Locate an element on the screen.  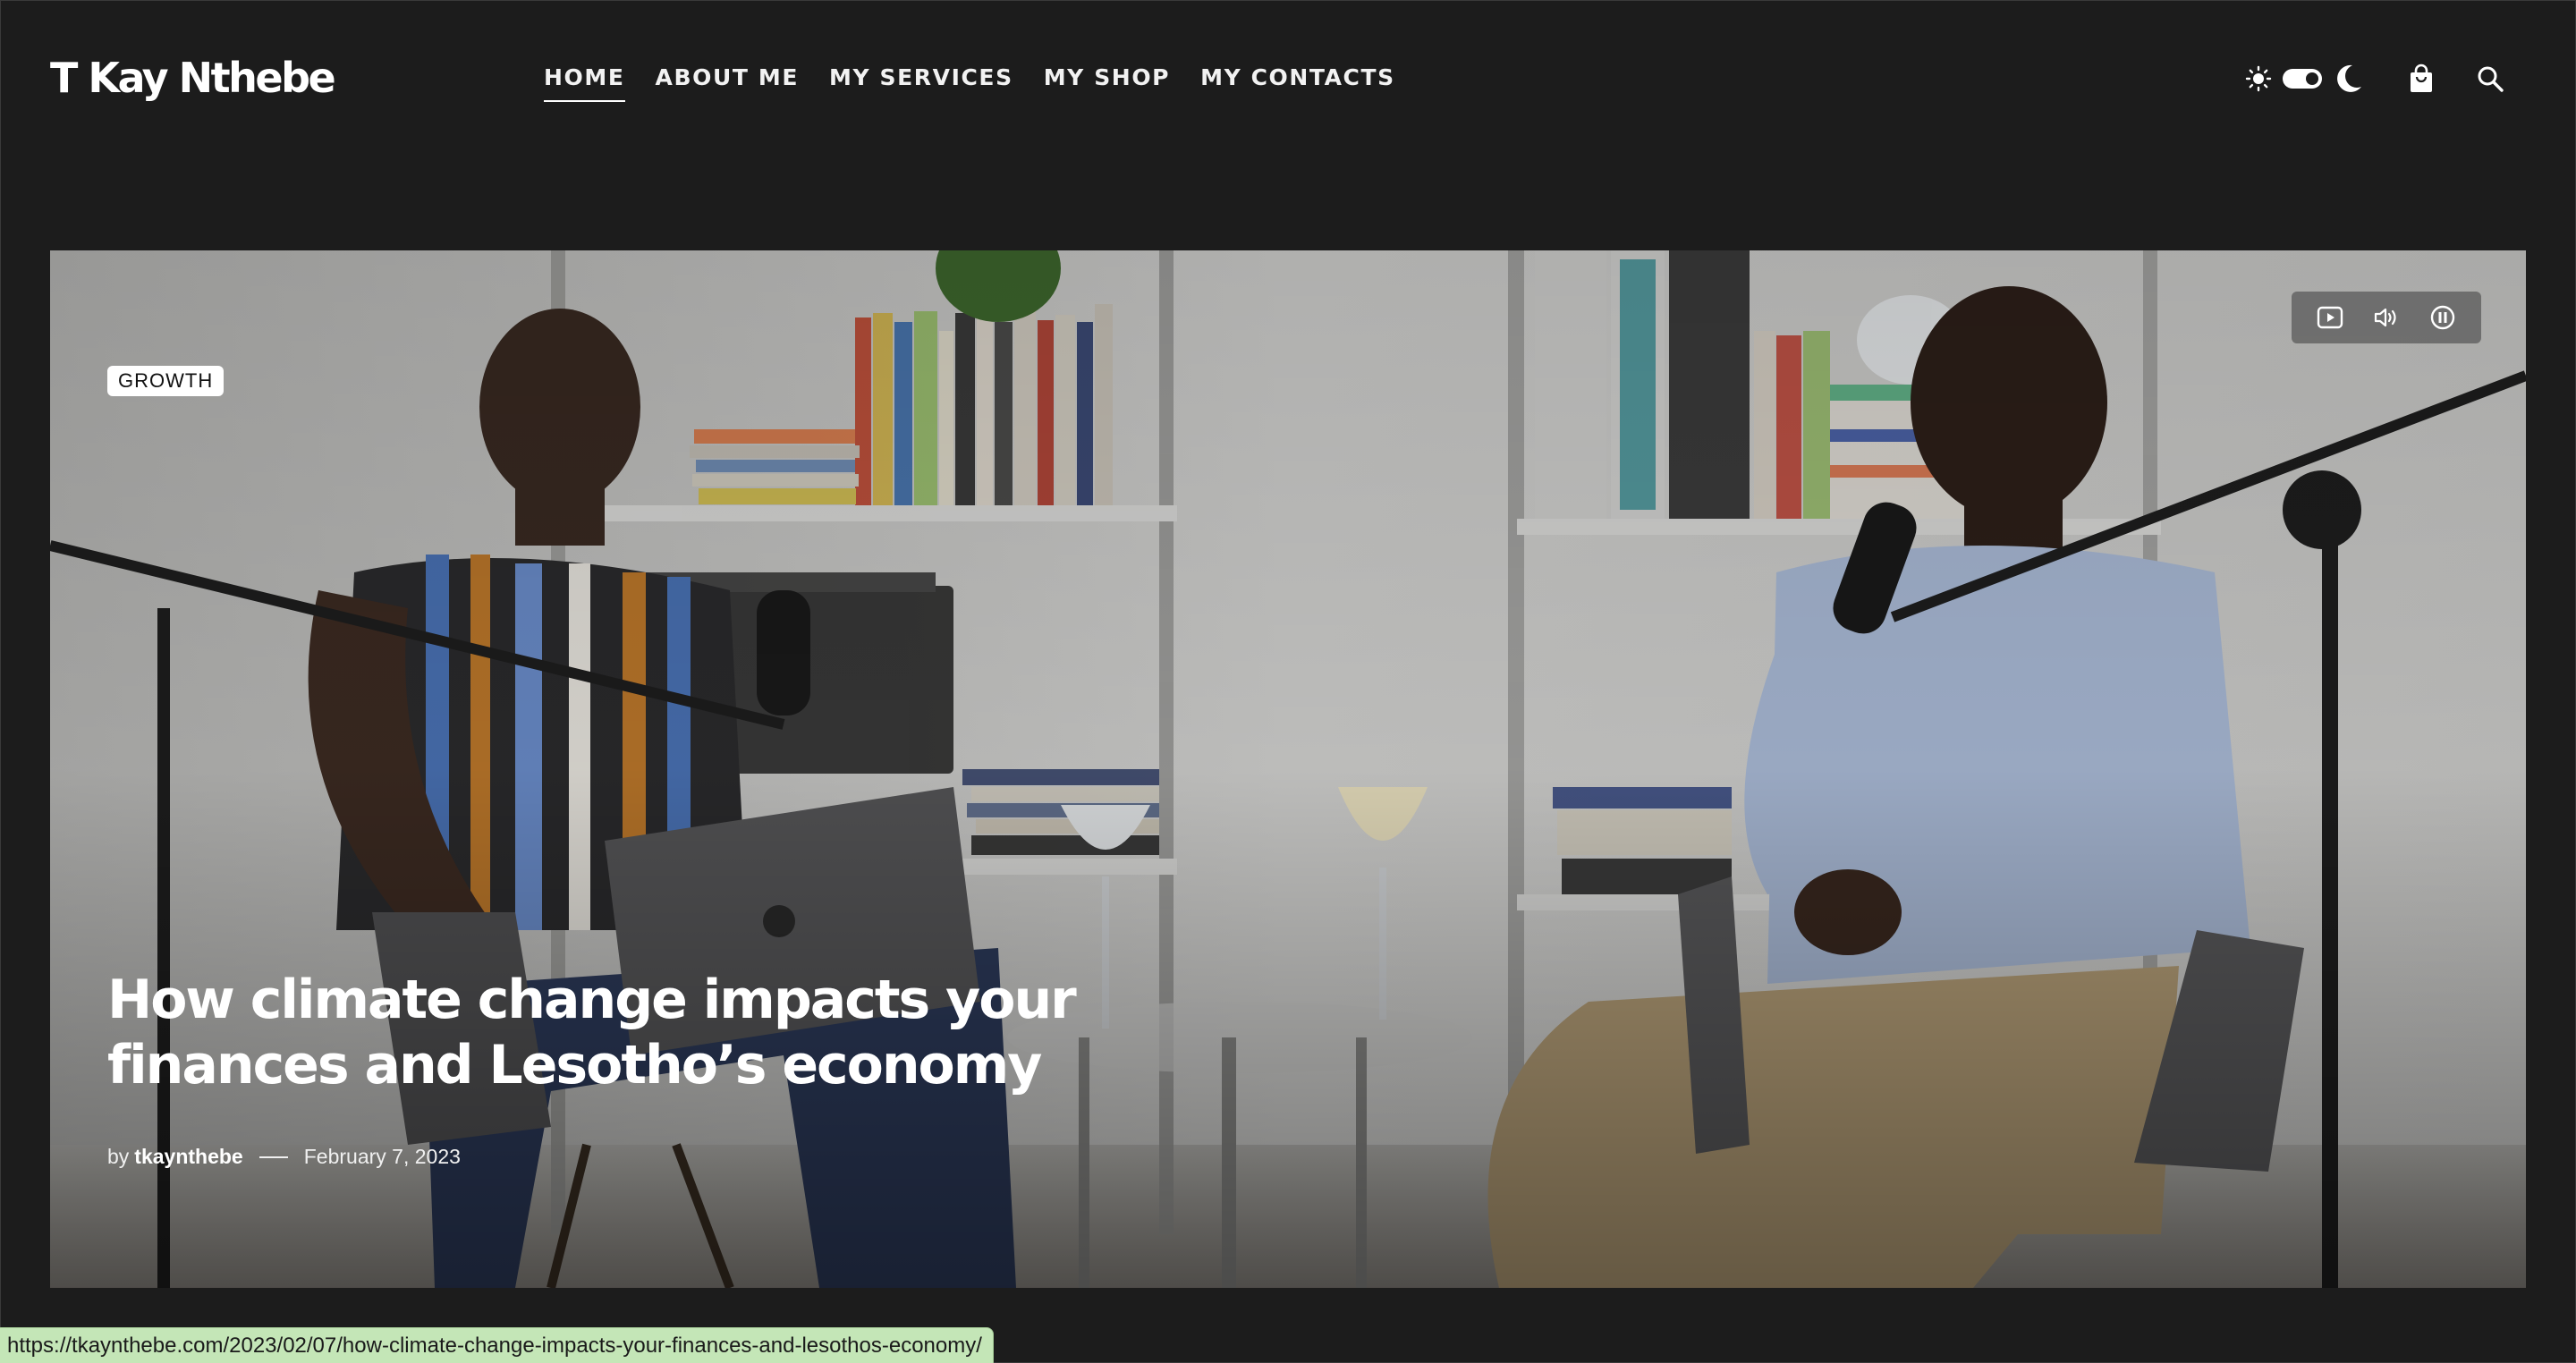
pause-icon is located at coordinates (2443, 317).